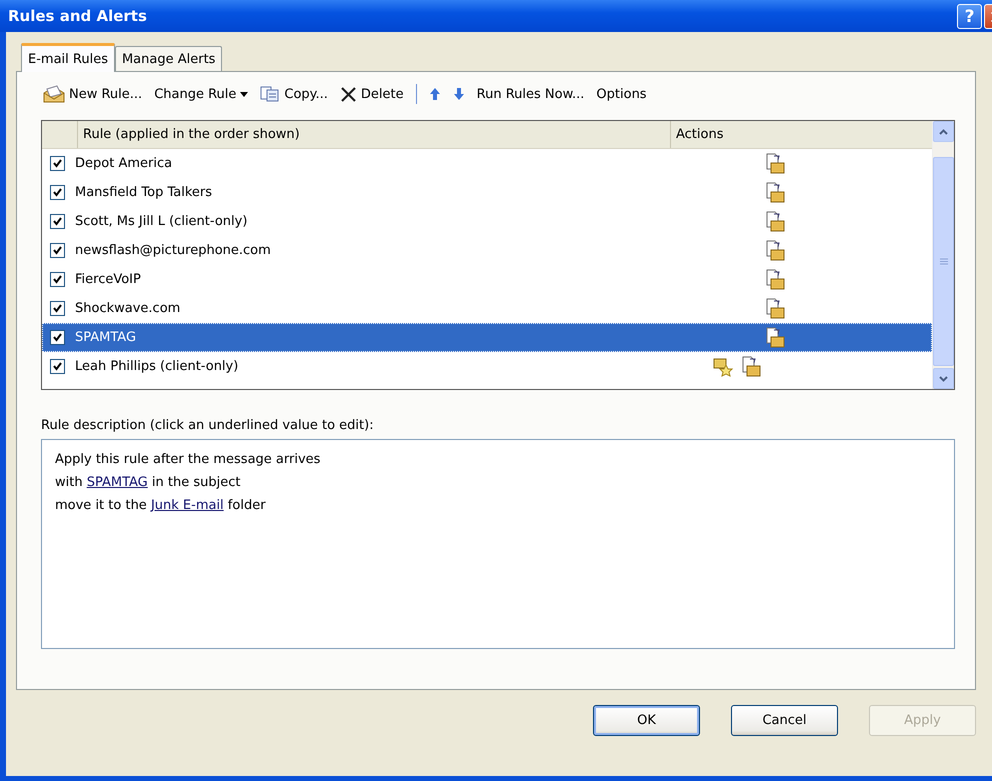  I want to click on rule-name: Depot America, so click(124, 163).